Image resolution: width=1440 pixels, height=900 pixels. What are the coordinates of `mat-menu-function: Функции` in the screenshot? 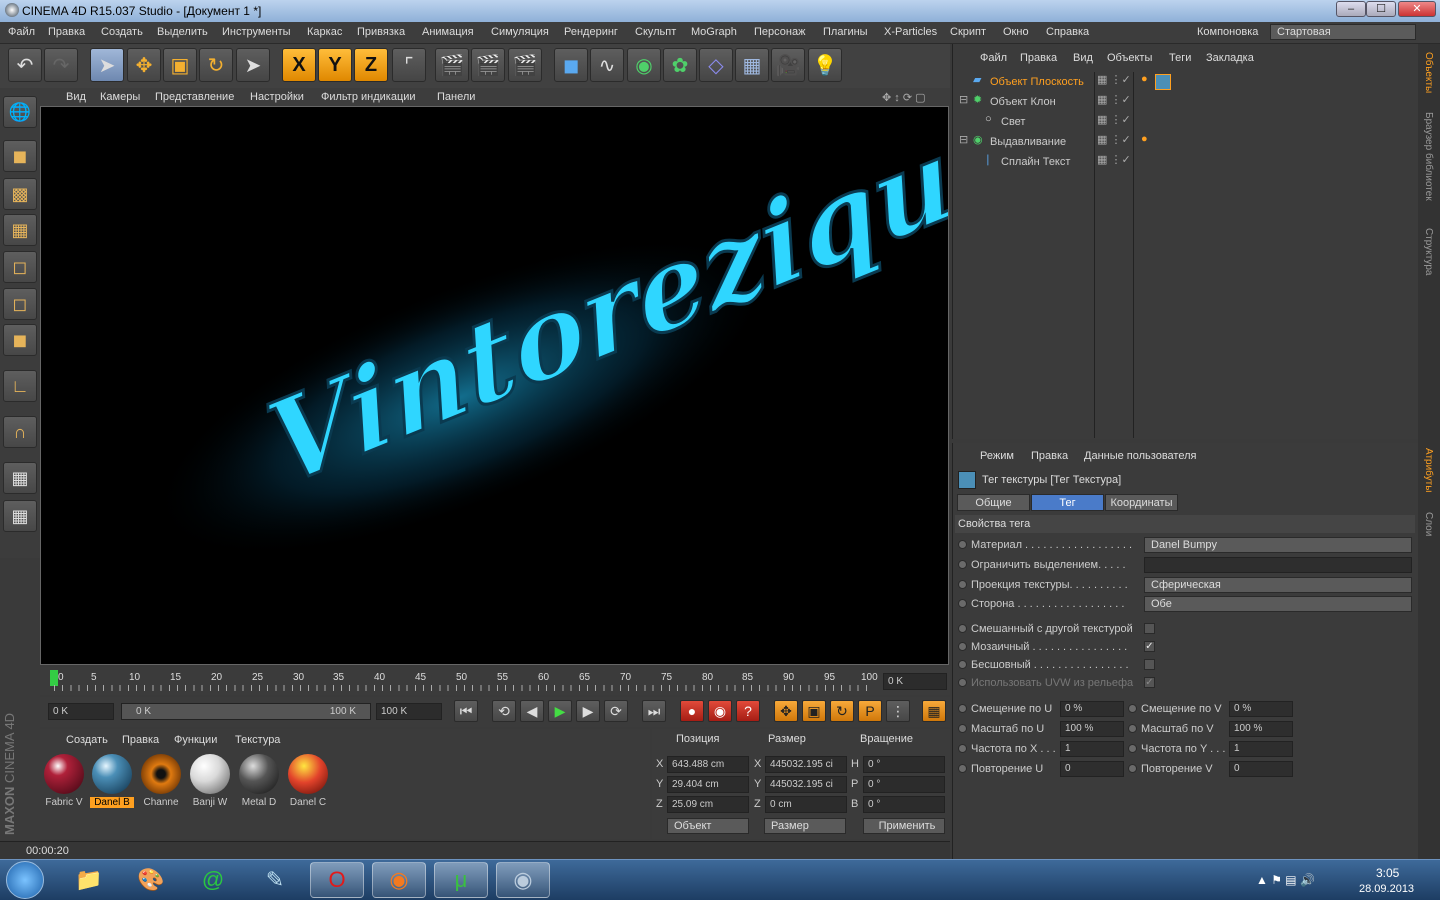 It's located at (195, 740).